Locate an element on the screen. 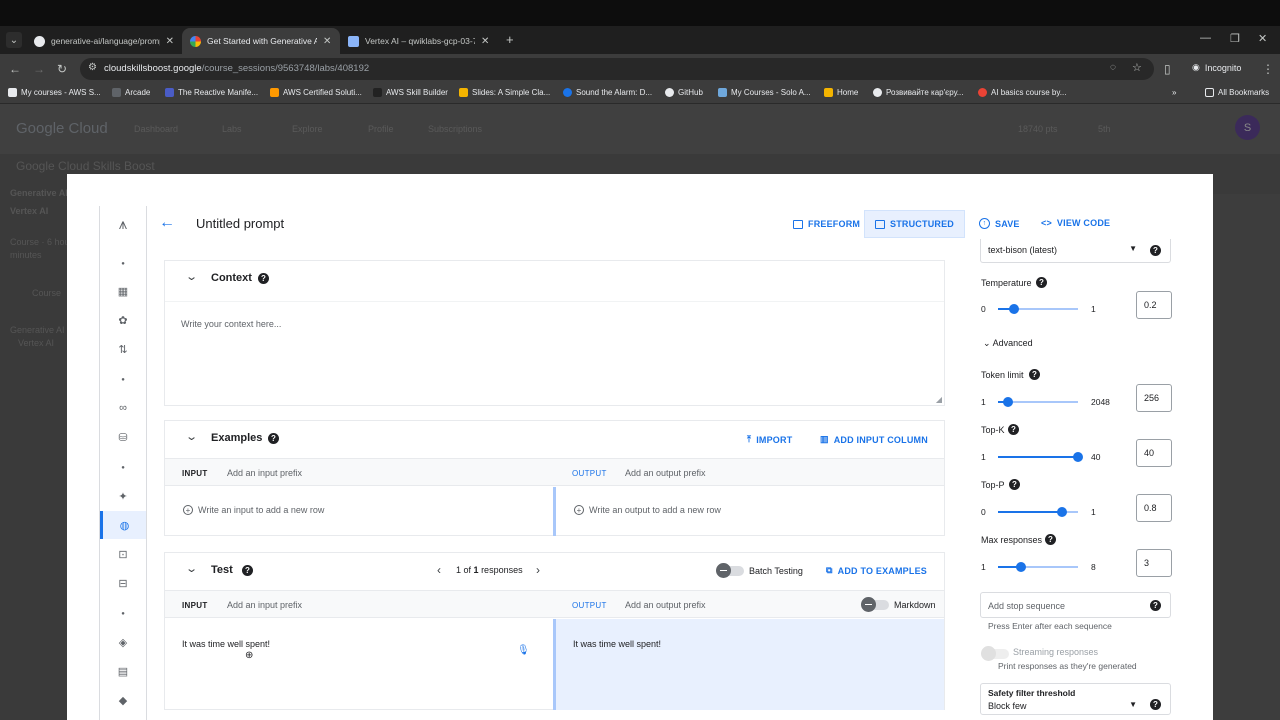  labeling-icon: ⛁ is located at coordinates (123, 437).